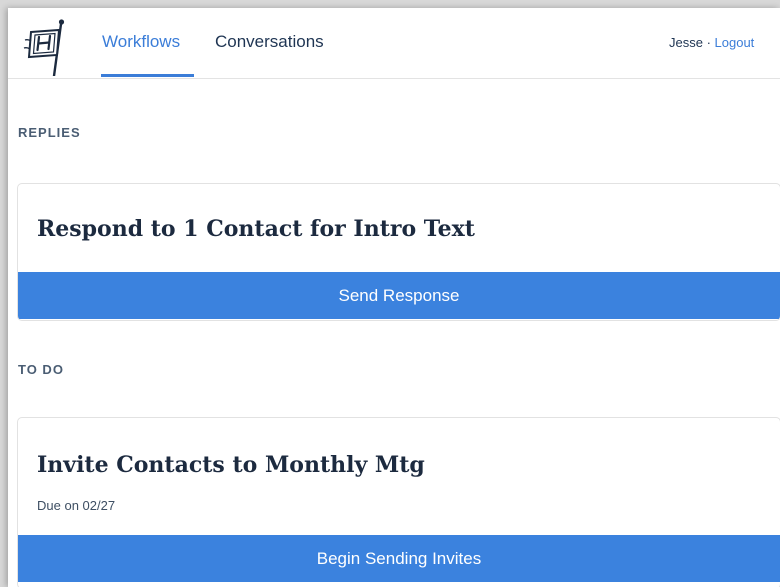  What do you see at coordinates (394, 43) in the screenshot?
I see `top-navigation-bar: Workflows Conversations Jesse · Logout` at bounding box center [394, 43].